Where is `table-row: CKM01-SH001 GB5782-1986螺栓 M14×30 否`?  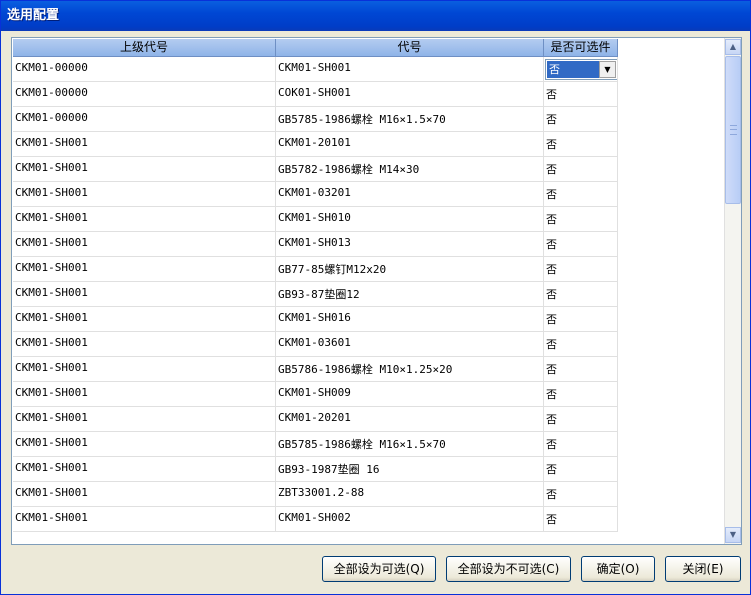 table-row: CKM01-SH001 GB5782-1986螺栓 M14×30 否 is located at coordinates (315, 169).